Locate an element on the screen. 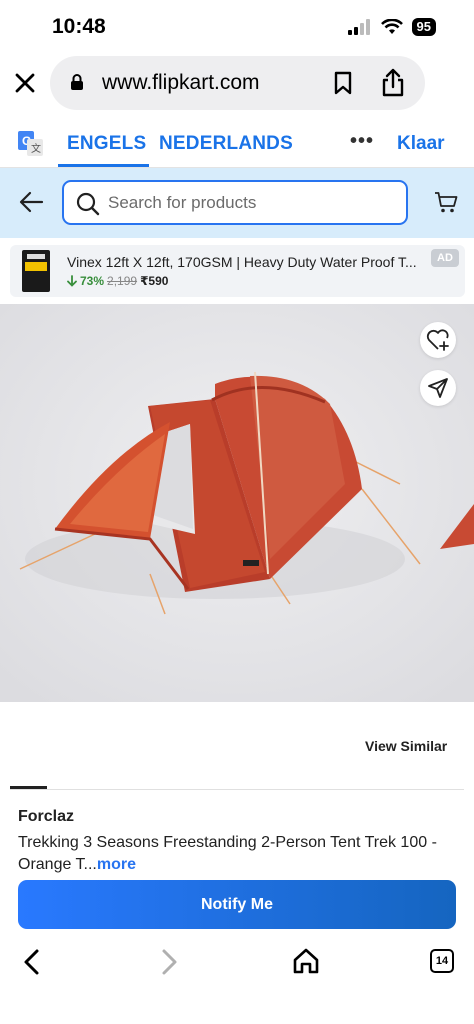  heart-add-icon is located at coordinates (437, 340).